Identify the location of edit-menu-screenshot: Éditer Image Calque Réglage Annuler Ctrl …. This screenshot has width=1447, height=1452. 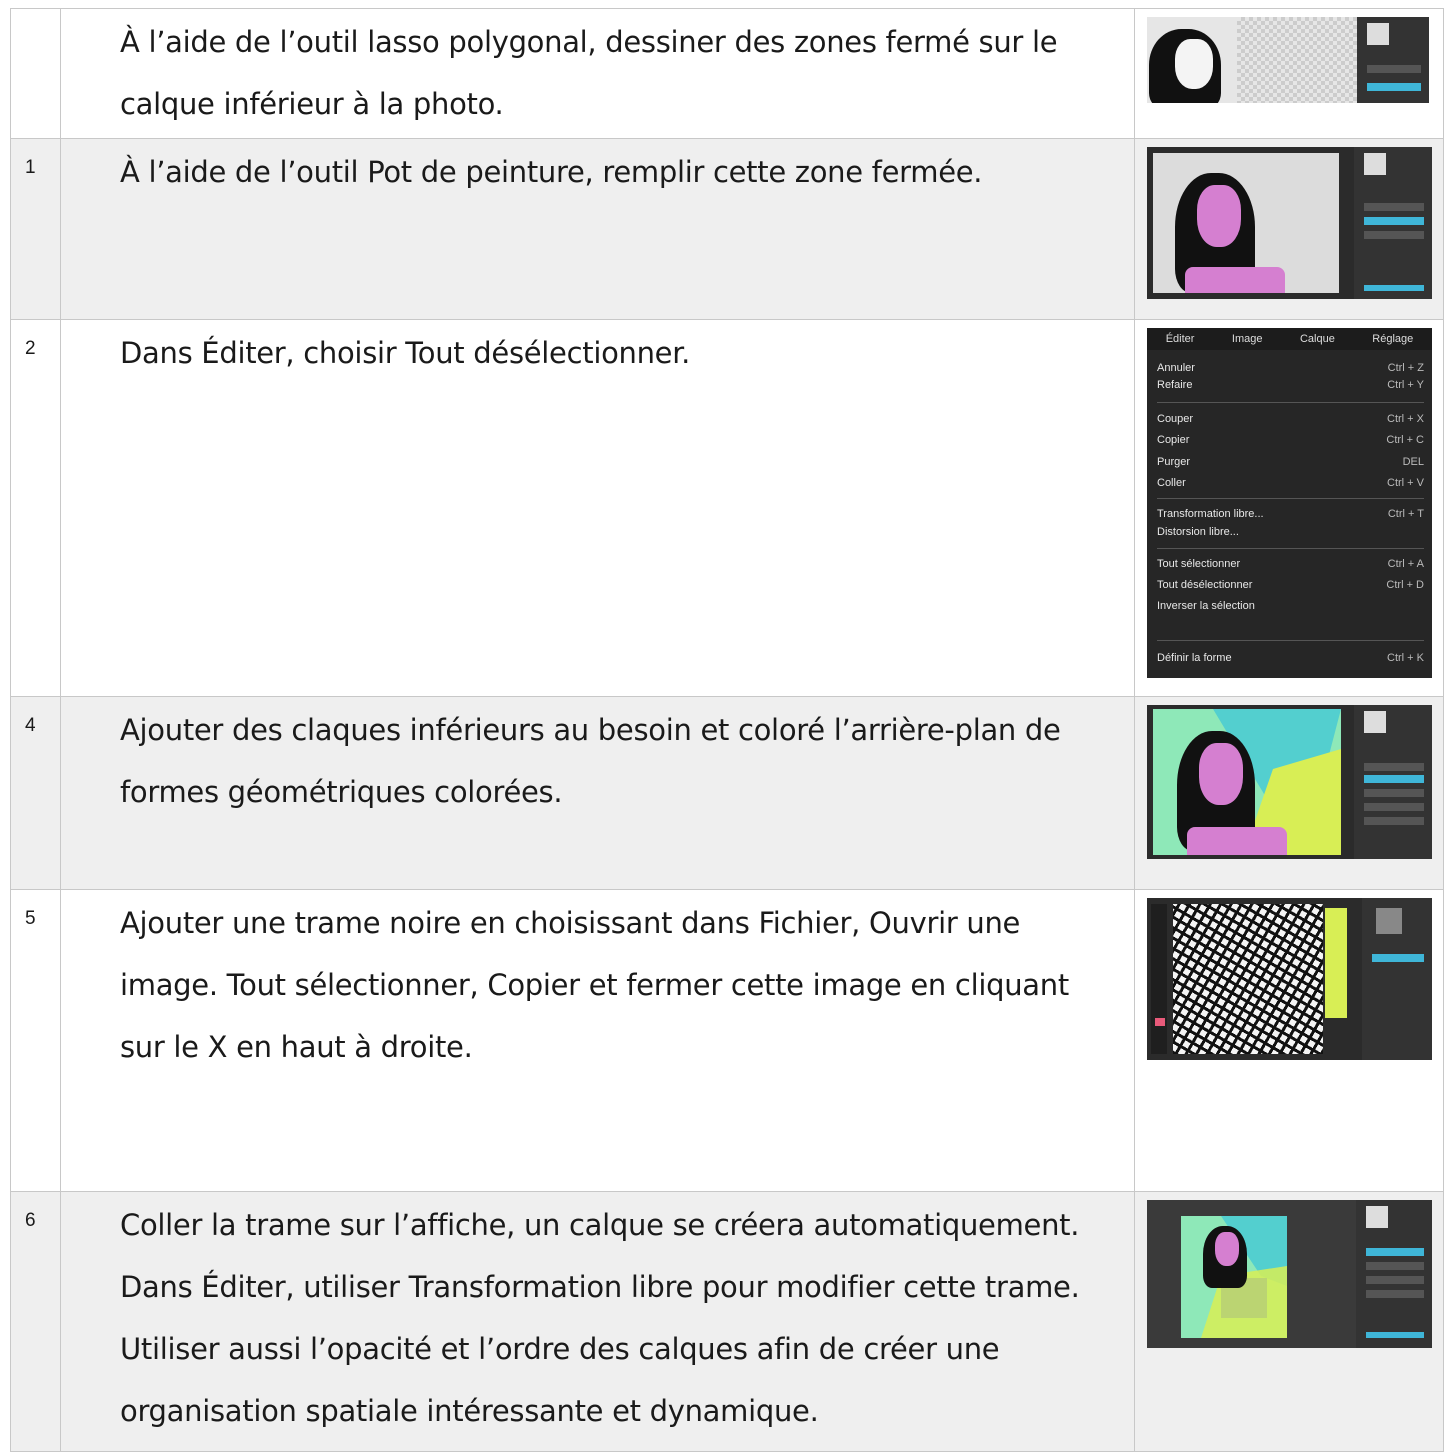
(1289, 503).